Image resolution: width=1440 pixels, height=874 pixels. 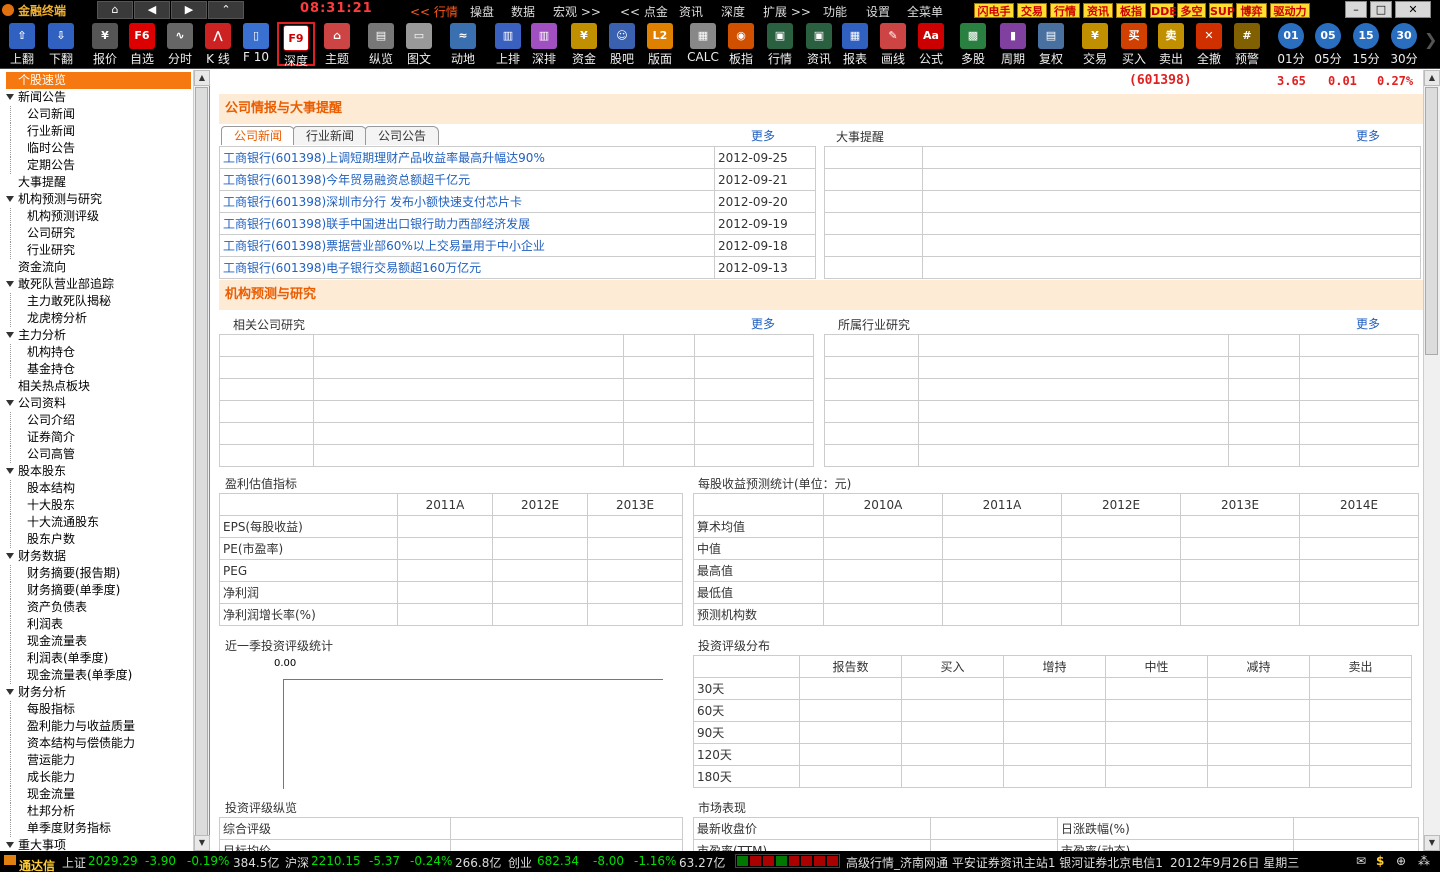 What do you see at coordinates (96, 488) in the screenshot?
I see `tree-item: 股本结构` at bounding box center [96, 488].